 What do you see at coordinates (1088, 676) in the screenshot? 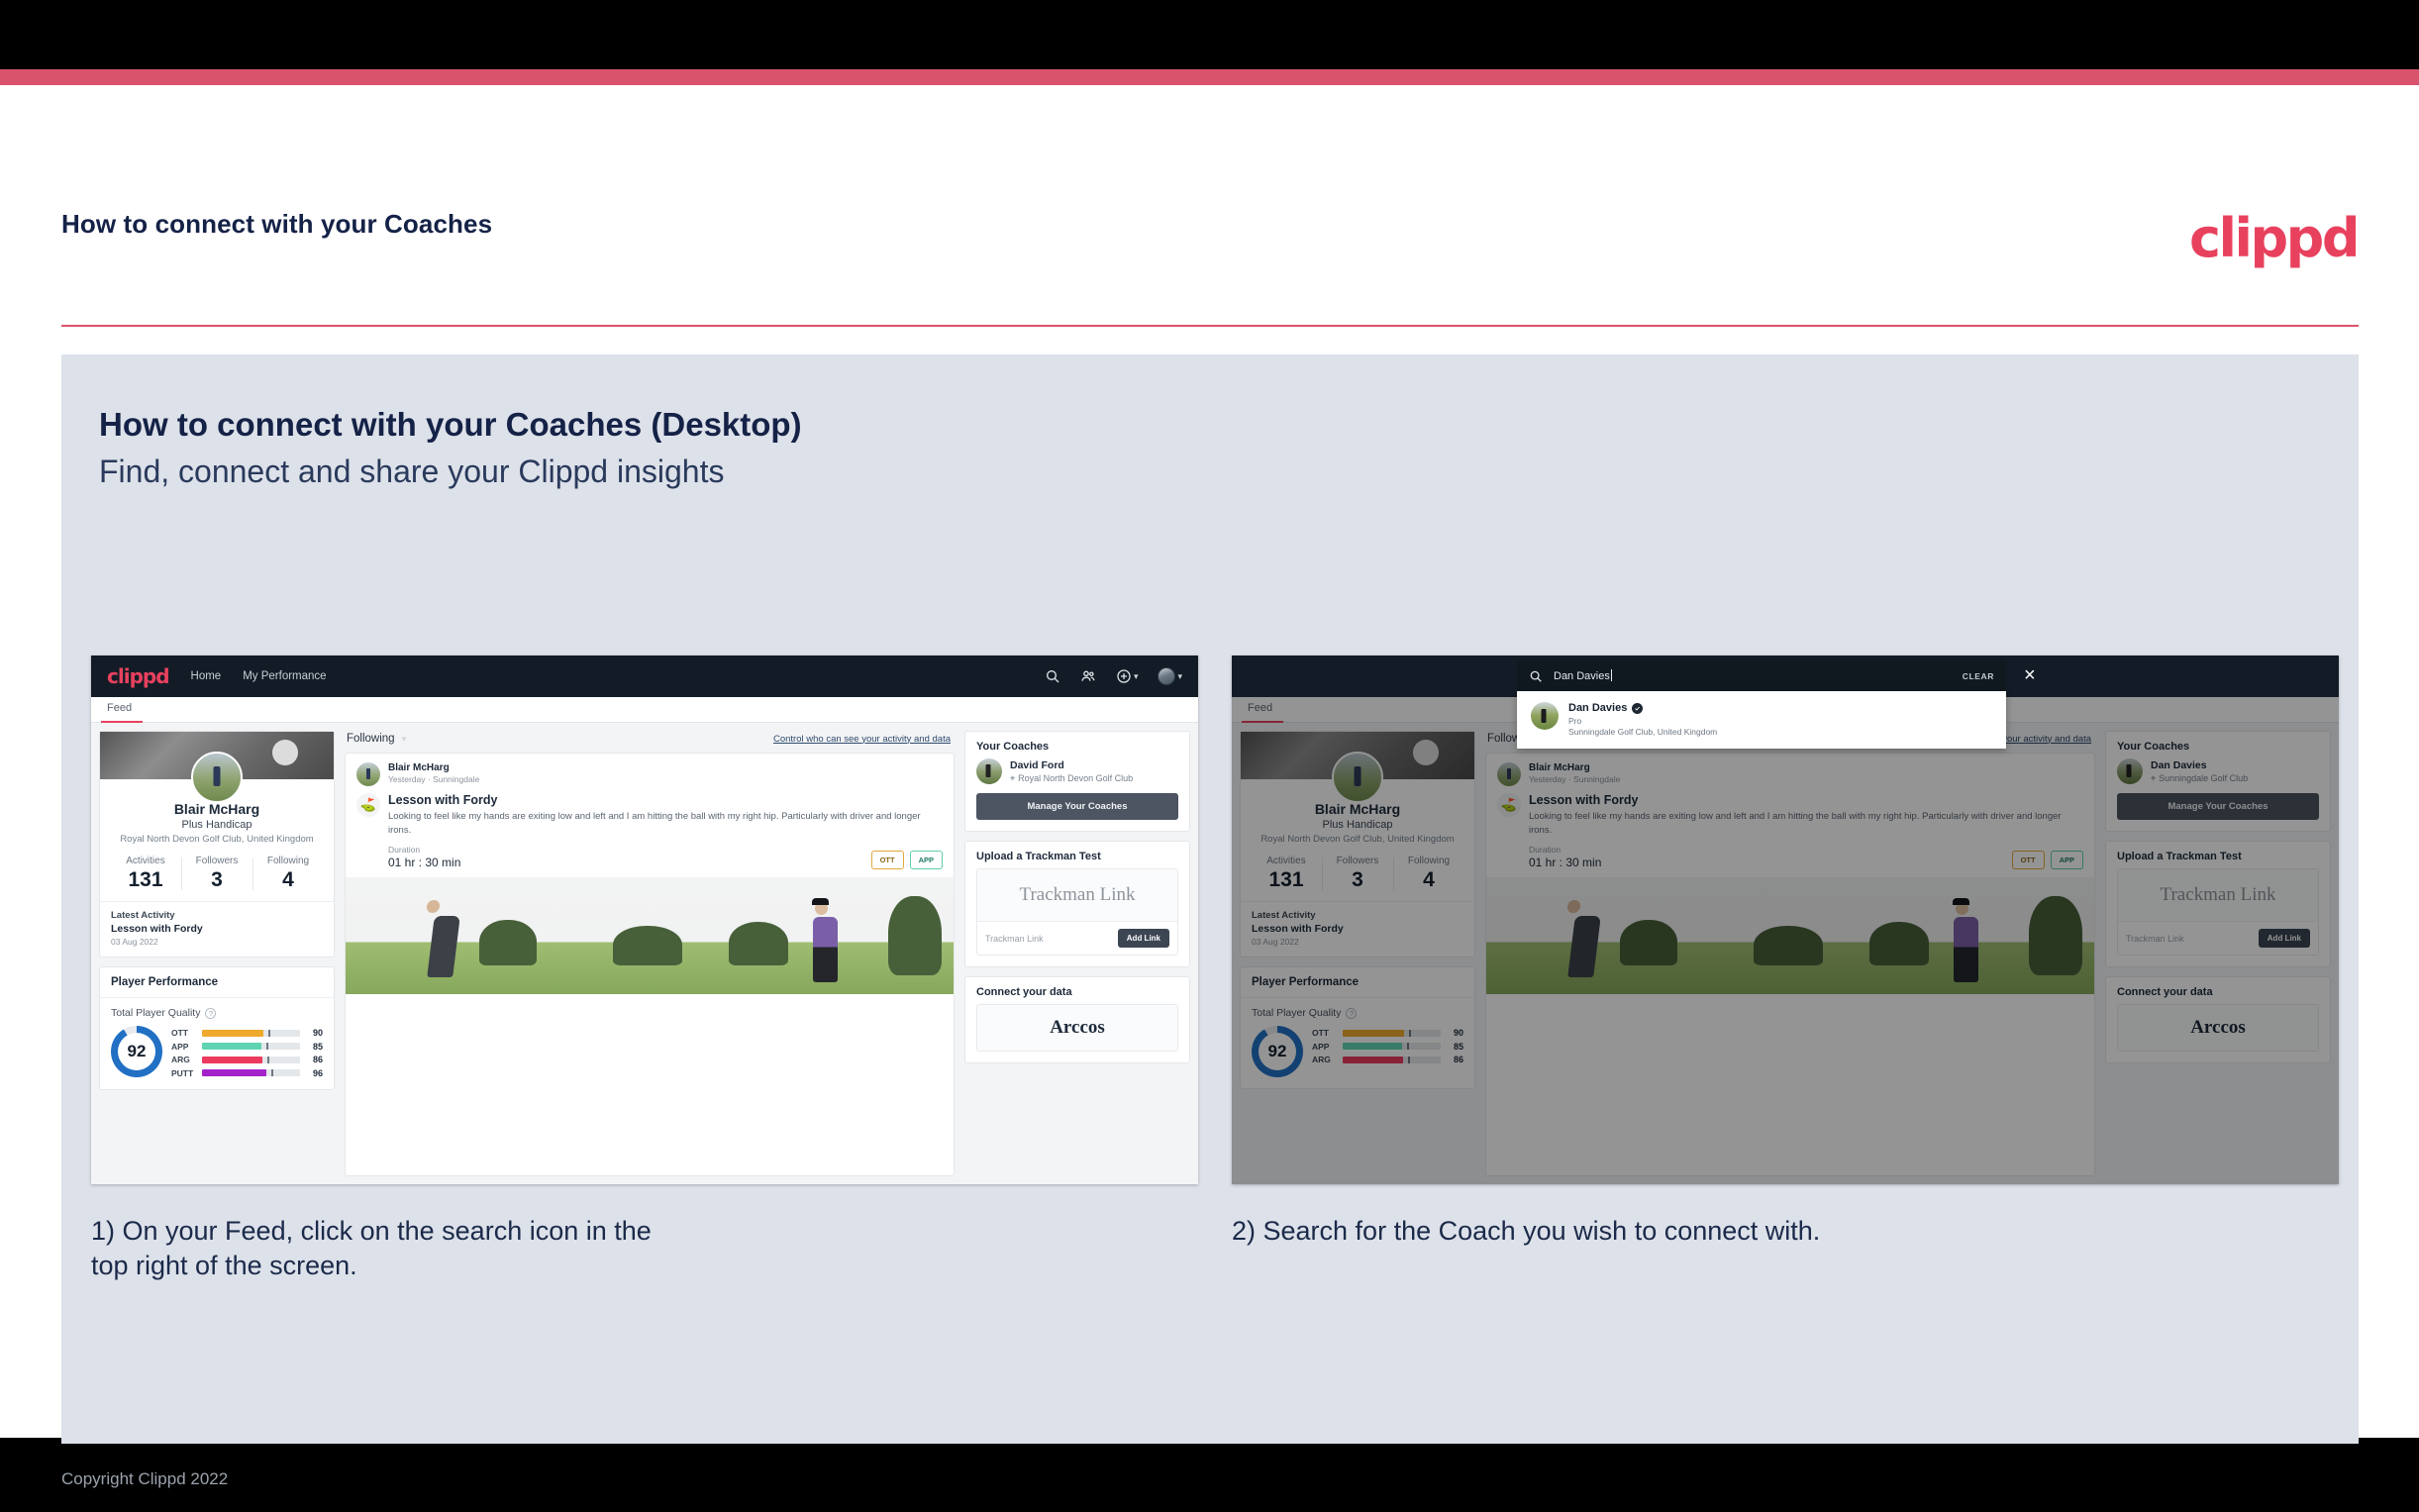
I see `people-icon` at bounding box center [1088, 676].